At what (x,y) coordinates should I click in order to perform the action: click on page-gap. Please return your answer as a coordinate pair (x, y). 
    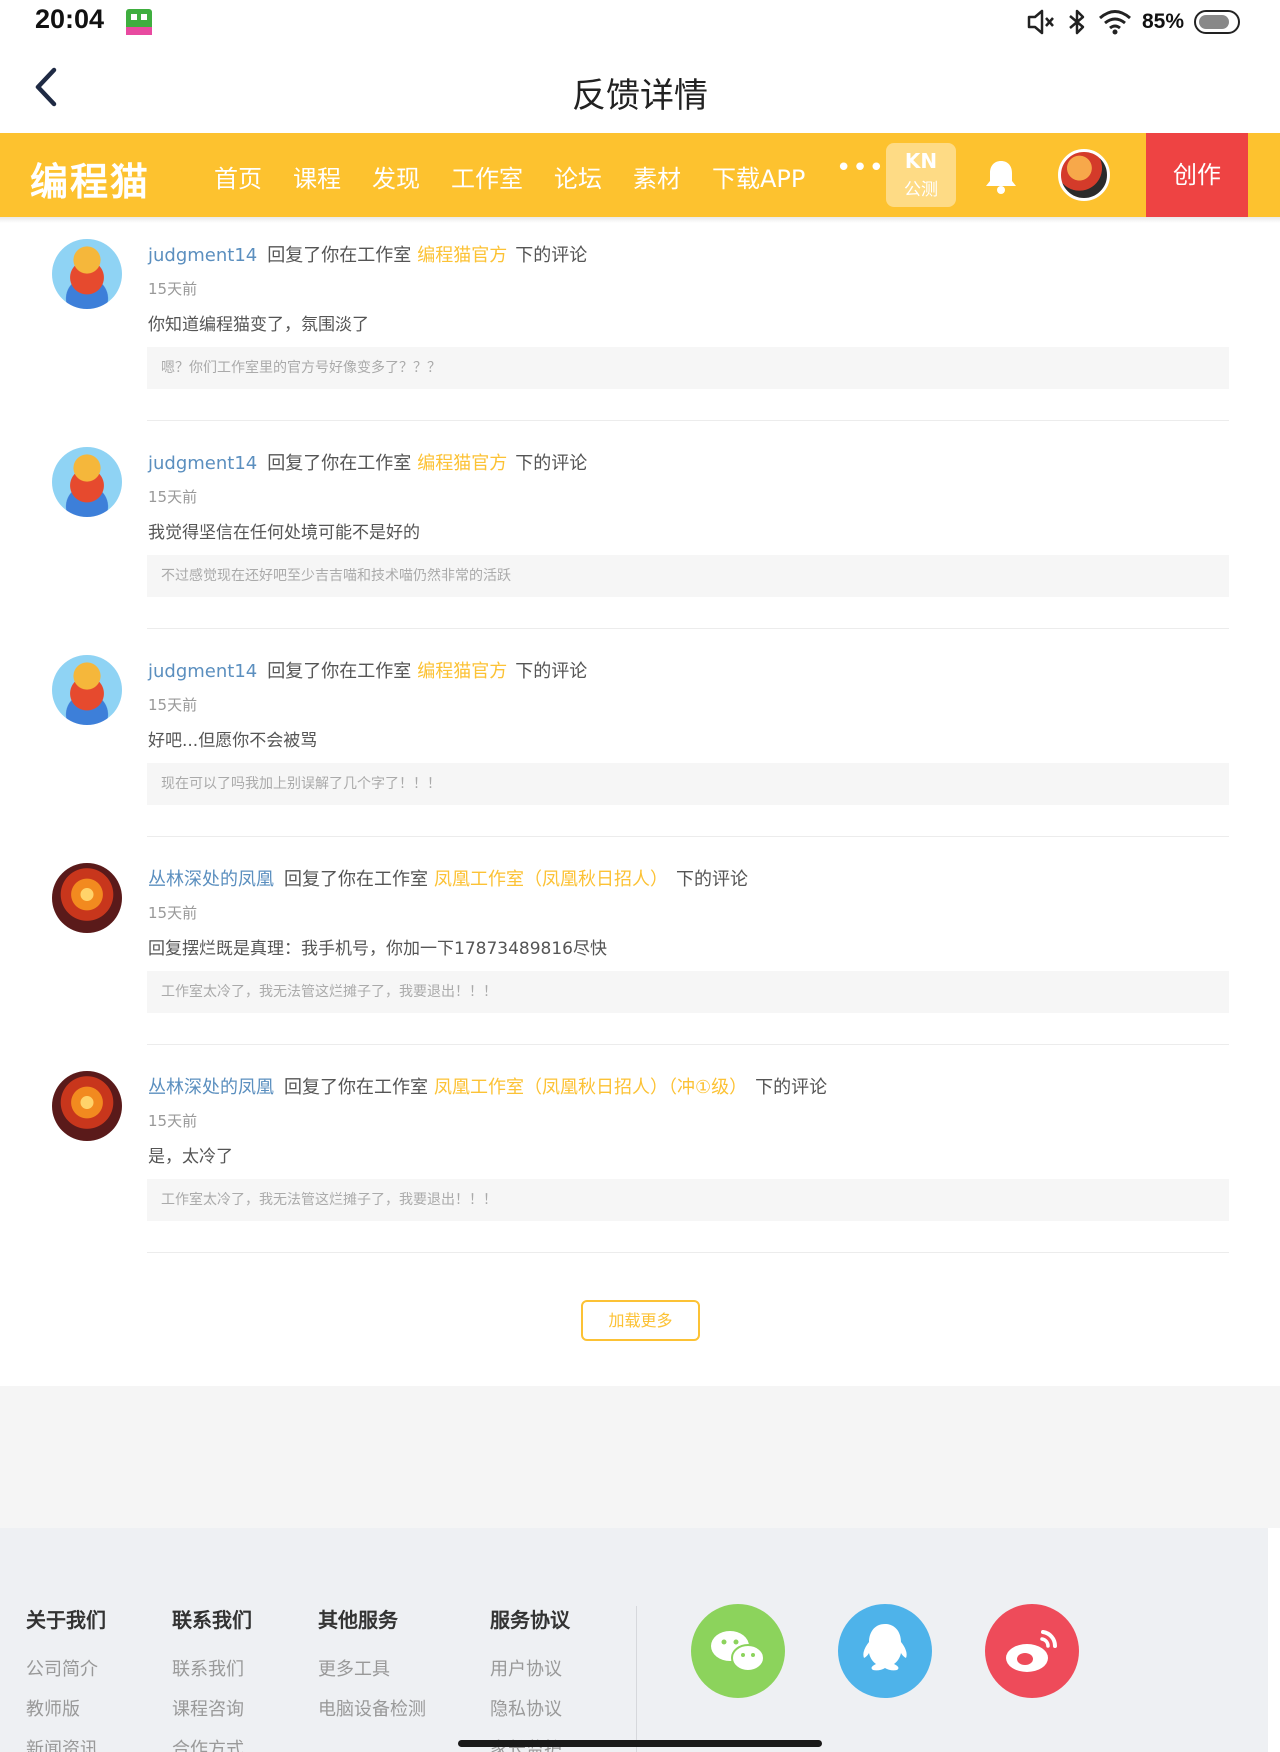
    Looking at the image, I should click on (640, 1457).